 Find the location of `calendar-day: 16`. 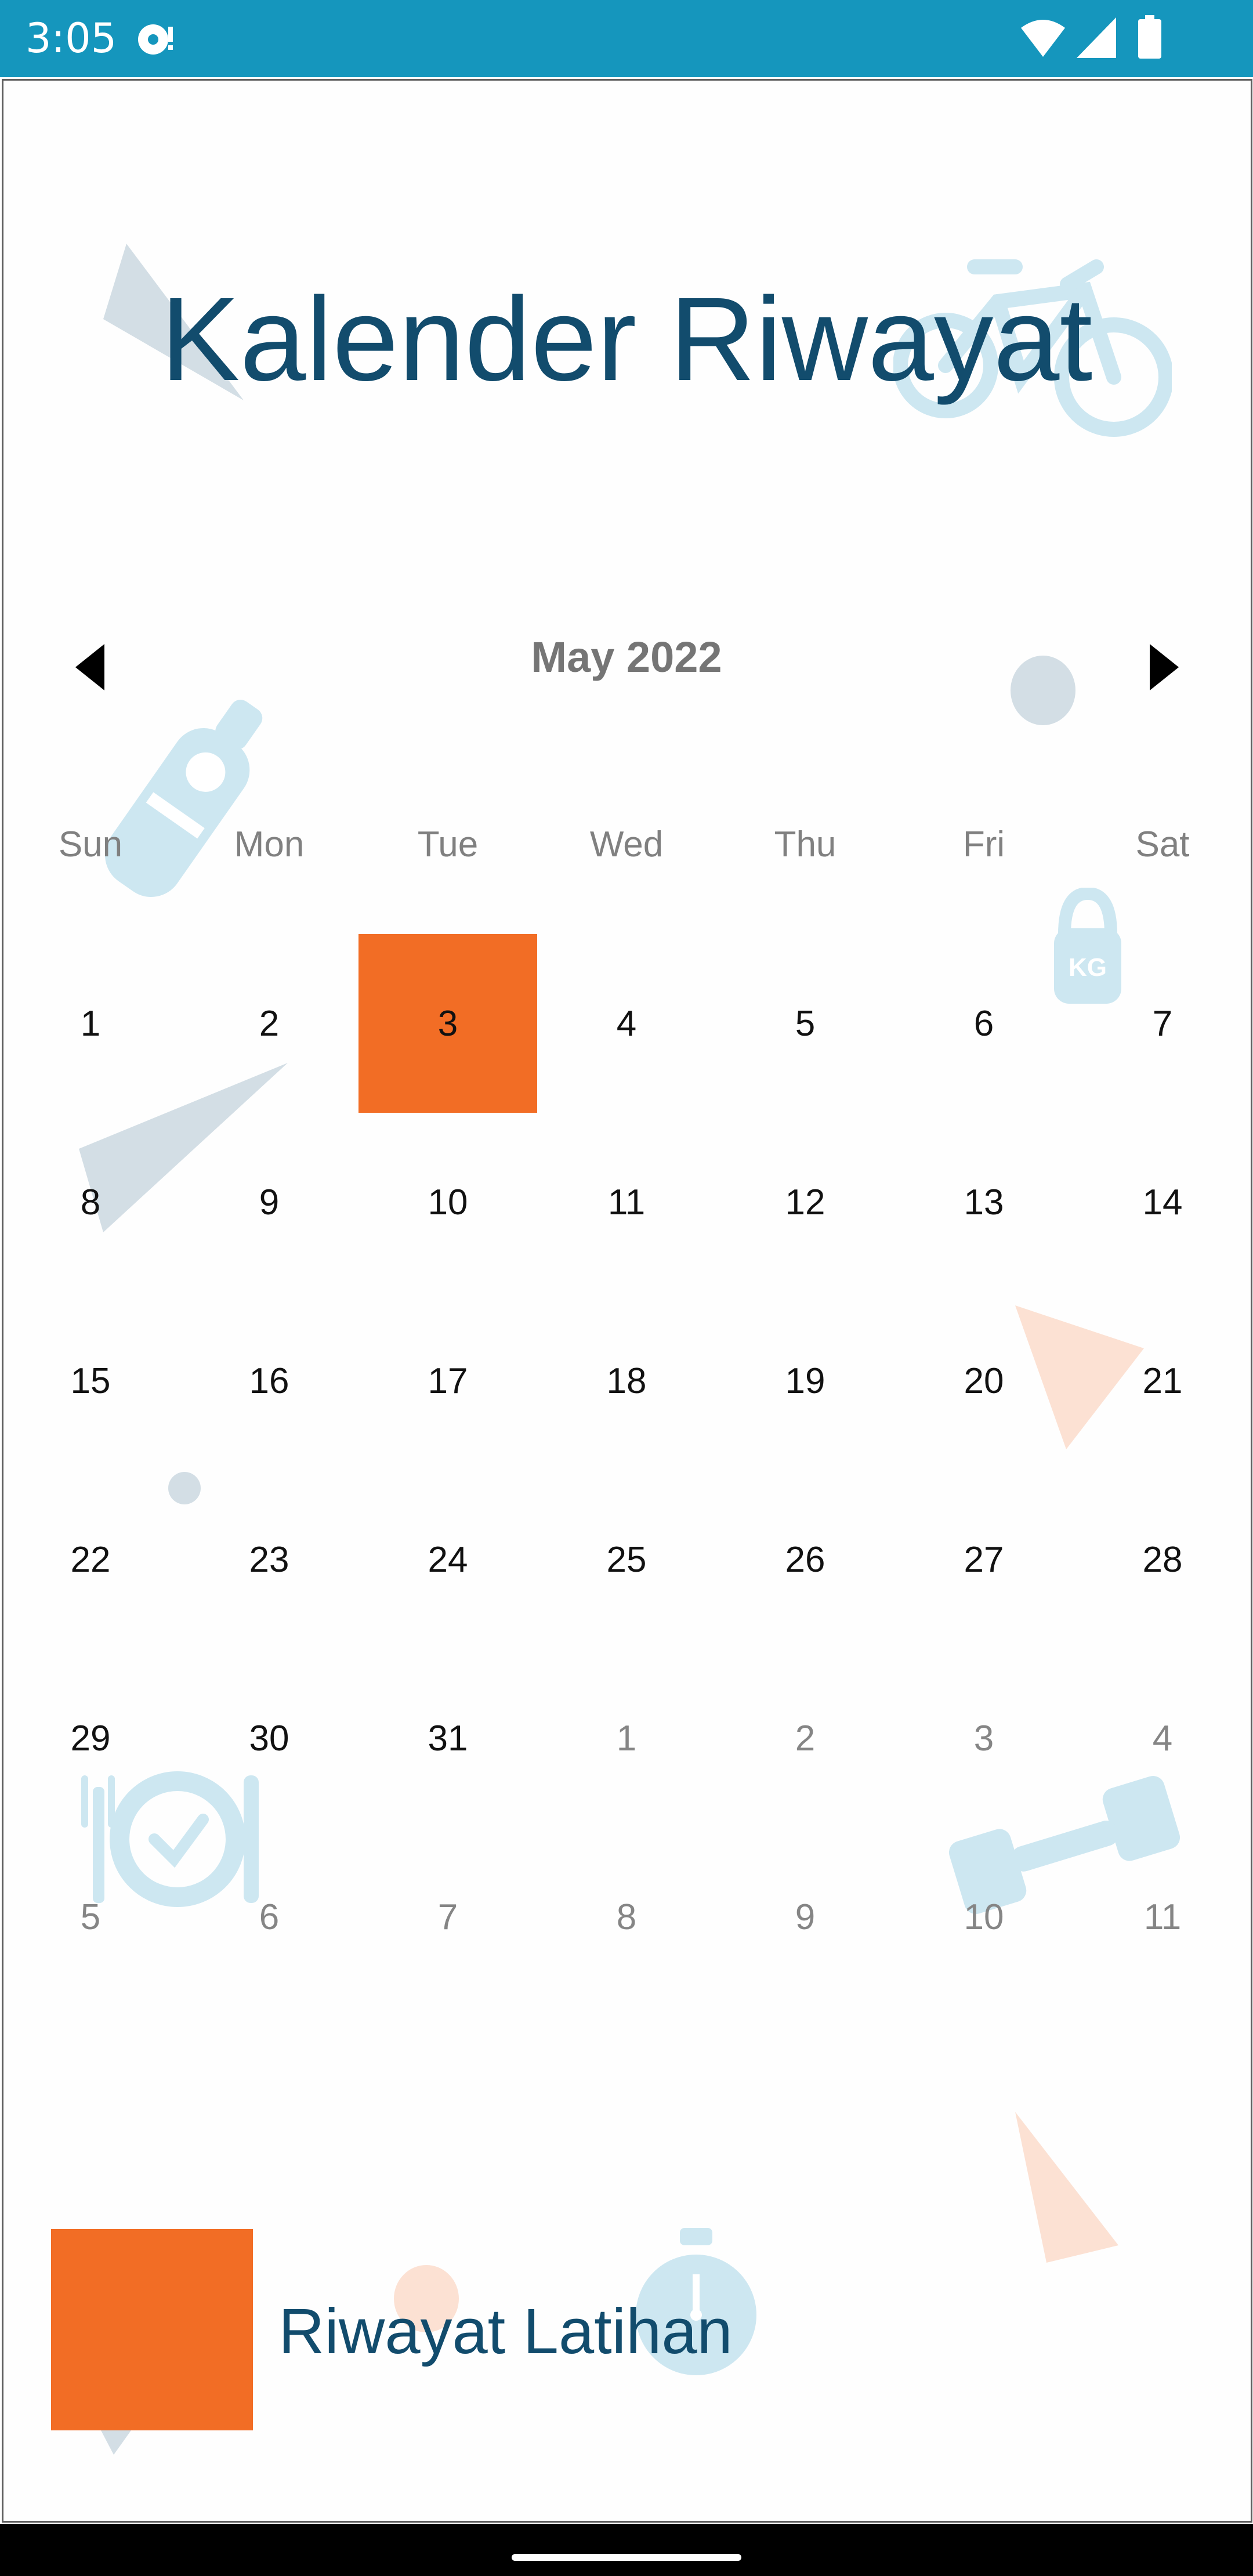

calendar-day: 16 is located at coordinates (269, 1380).